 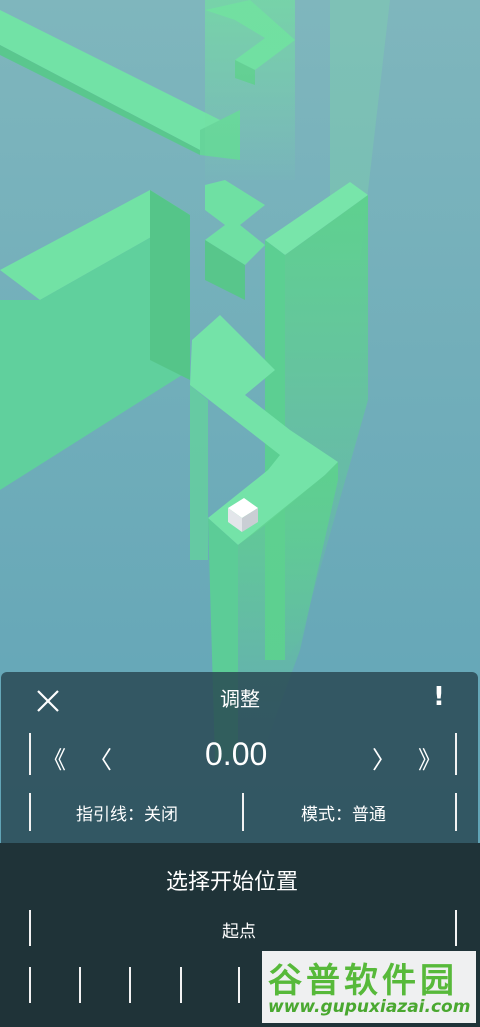 I want to click on options-row-mid-divider, so click(x=243, y=812).